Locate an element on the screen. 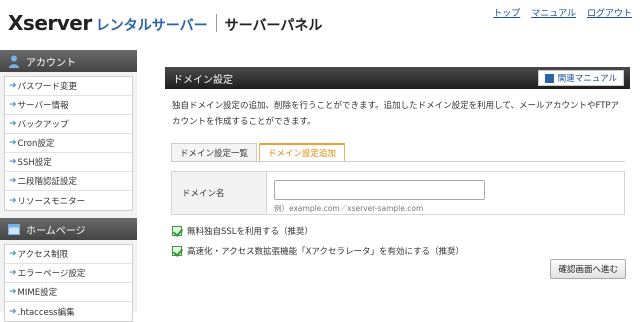 This screenshot has height=322, width=640. sidebar-item-label: アクセス制限 is located at coordinates (43, 255).